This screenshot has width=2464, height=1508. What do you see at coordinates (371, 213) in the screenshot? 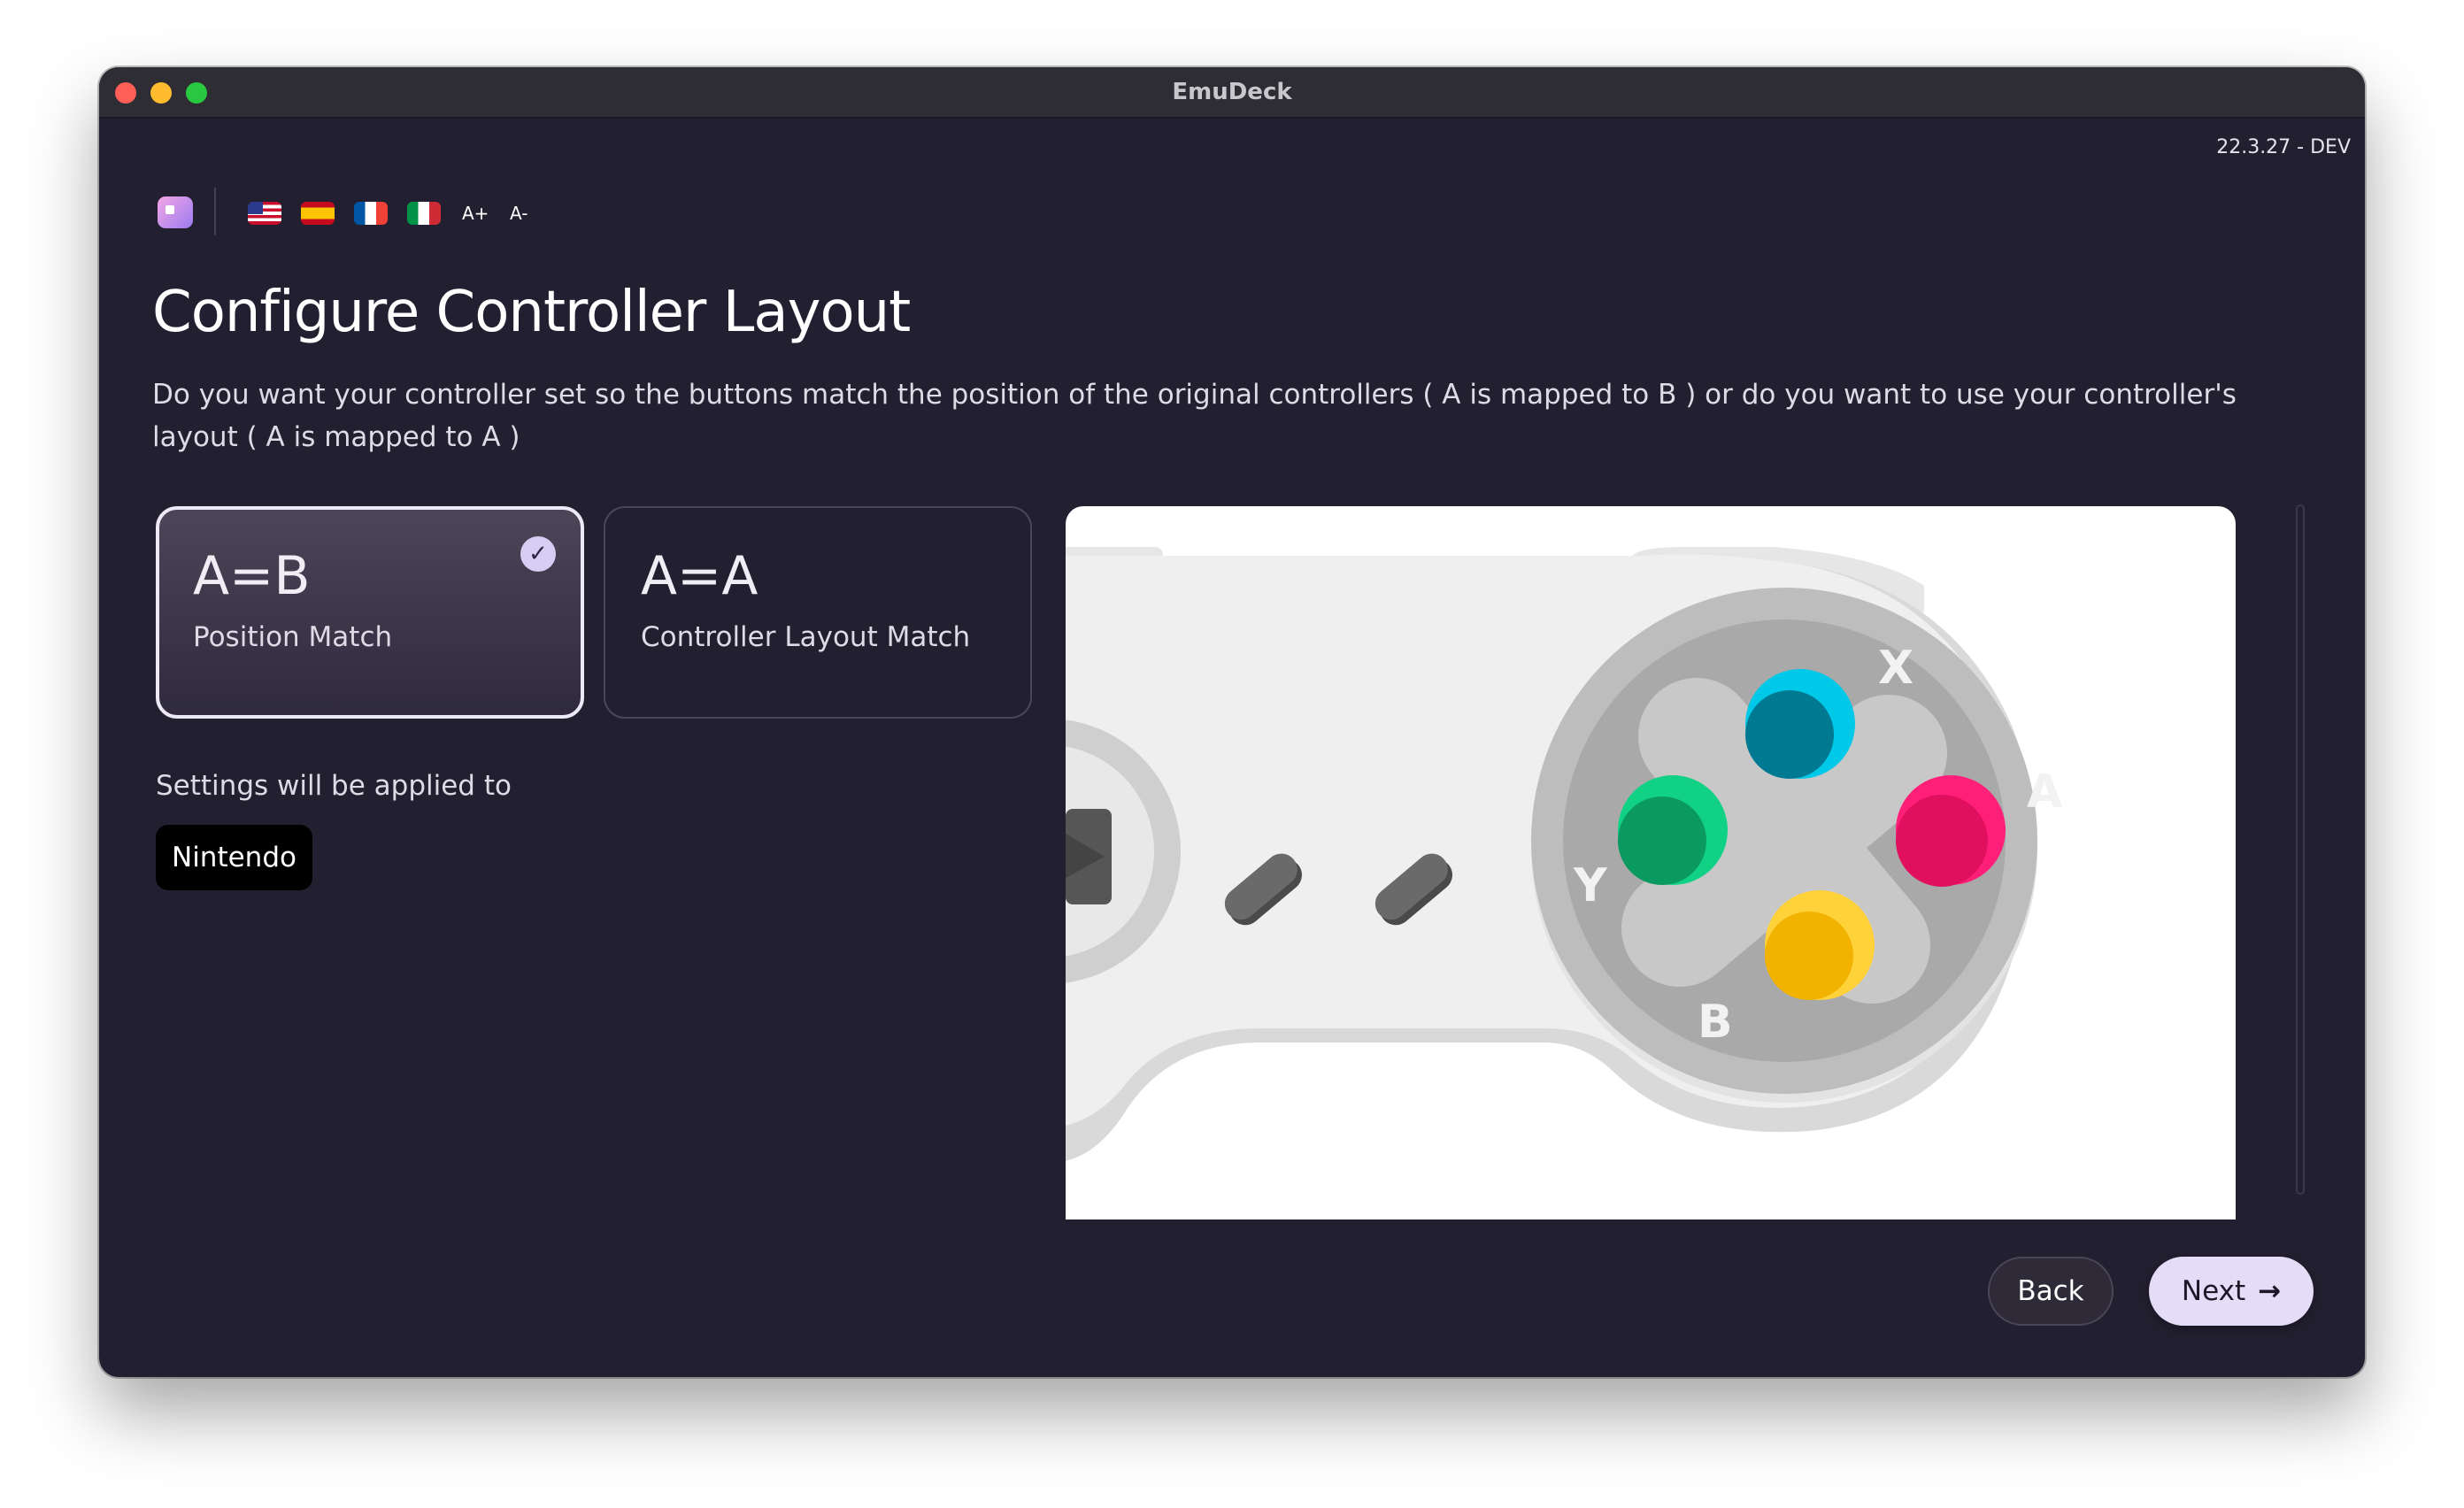
I see `flag-fr-icon` at bounding box center [371, 213].